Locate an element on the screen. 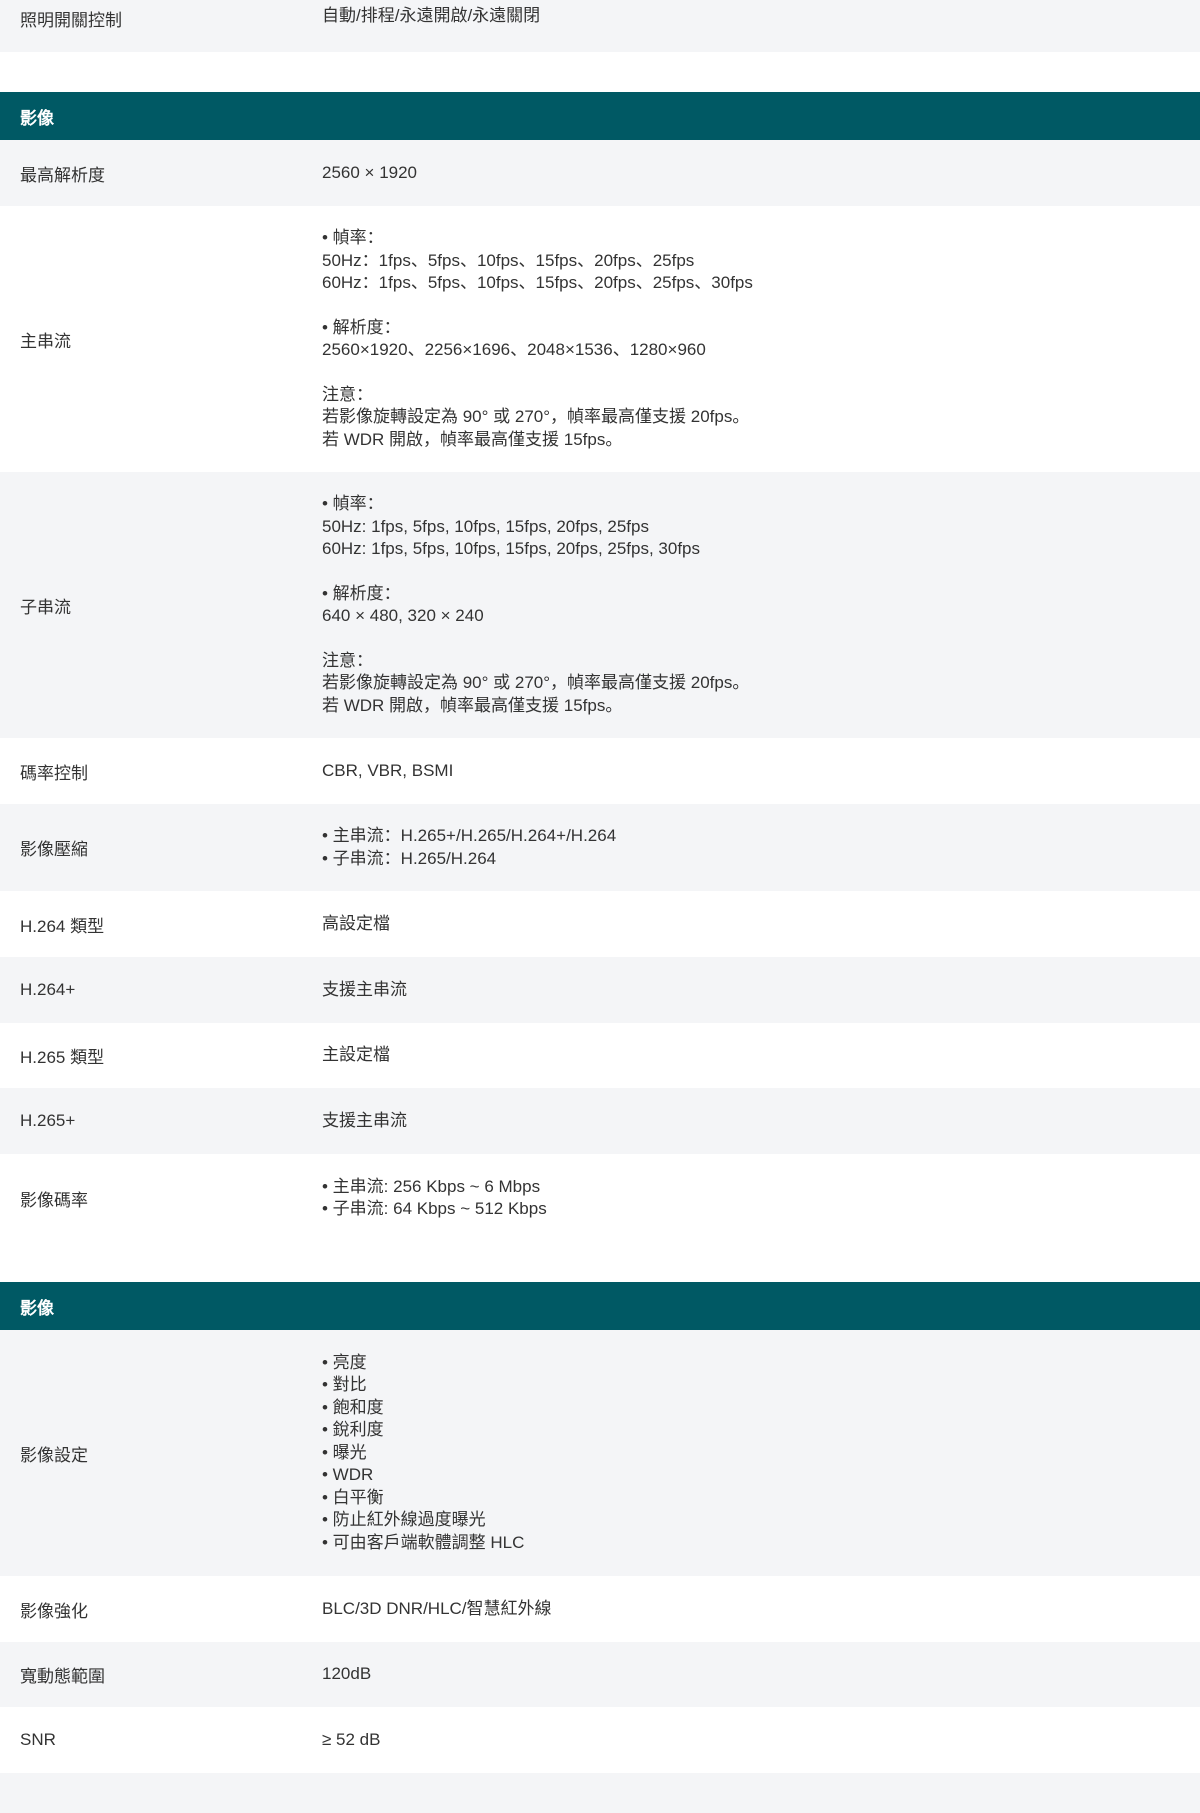 This screenshot has width=1200, height=1813. spec-value-line: 2560×1920、2256×1696、2048×1536、1280×960 is located at coordinates (514, 349).